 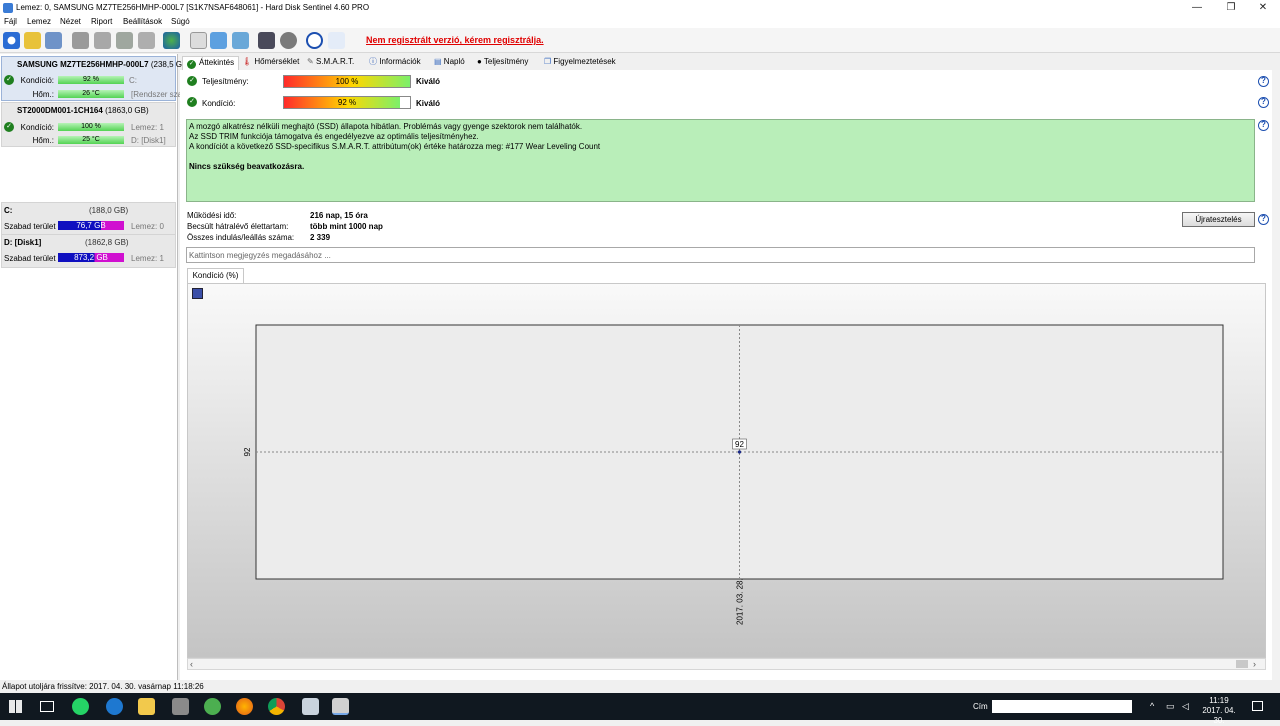 I want to click on test-icon, so click(x=218, y=40).